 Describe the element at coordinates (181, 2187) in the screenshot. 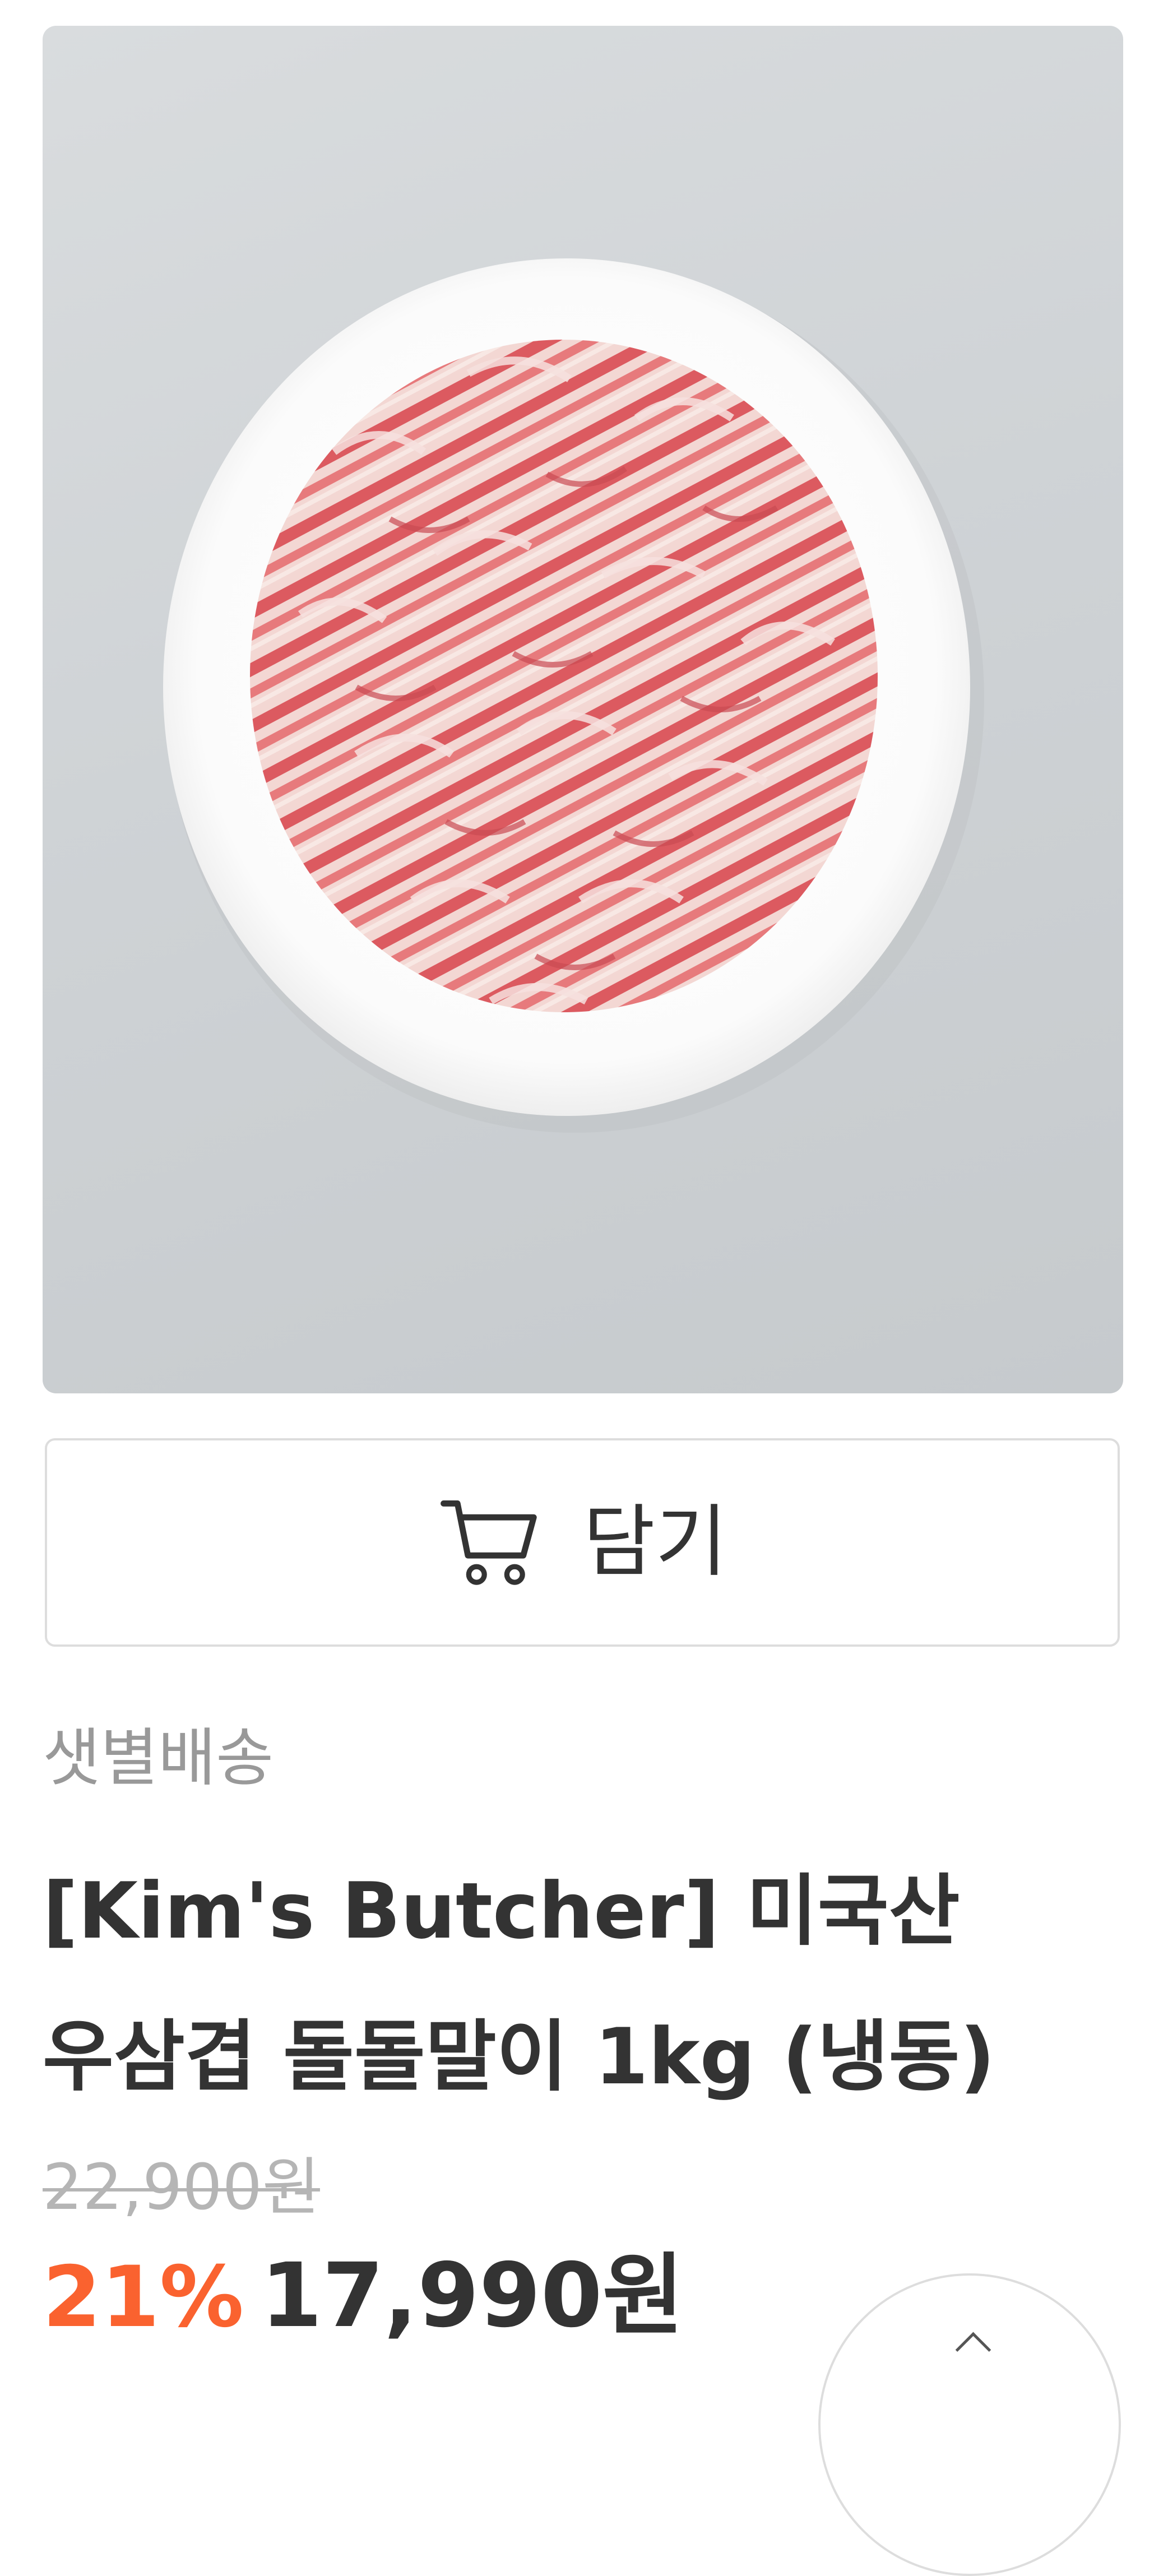

I see `original-price: 22,900원` at that location.